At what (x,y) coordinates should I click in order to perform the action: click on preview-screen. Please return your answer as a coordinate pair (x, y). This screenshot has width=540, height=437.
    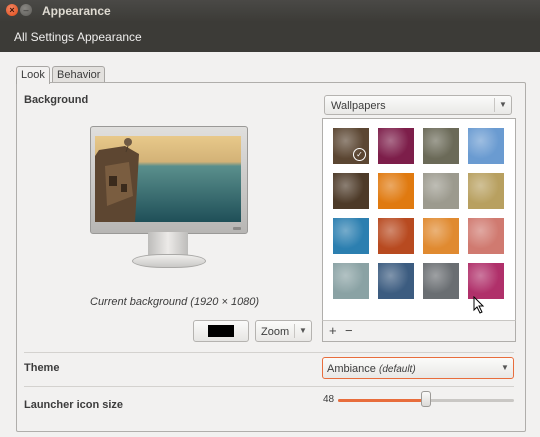
    Looking at the image, I should click on (168, 179).